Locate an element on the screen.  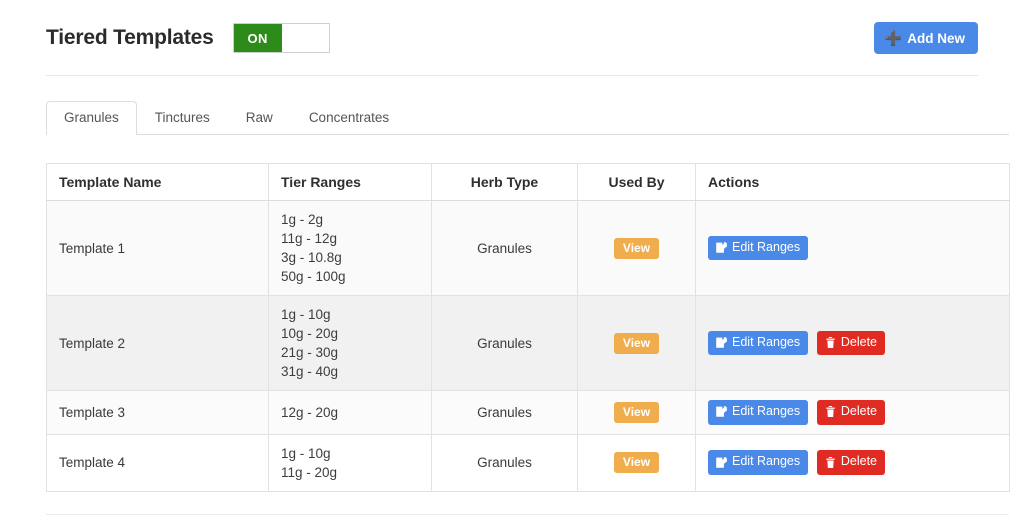
add-new-button: ➕ Add New is located at coordinates (925, 38).